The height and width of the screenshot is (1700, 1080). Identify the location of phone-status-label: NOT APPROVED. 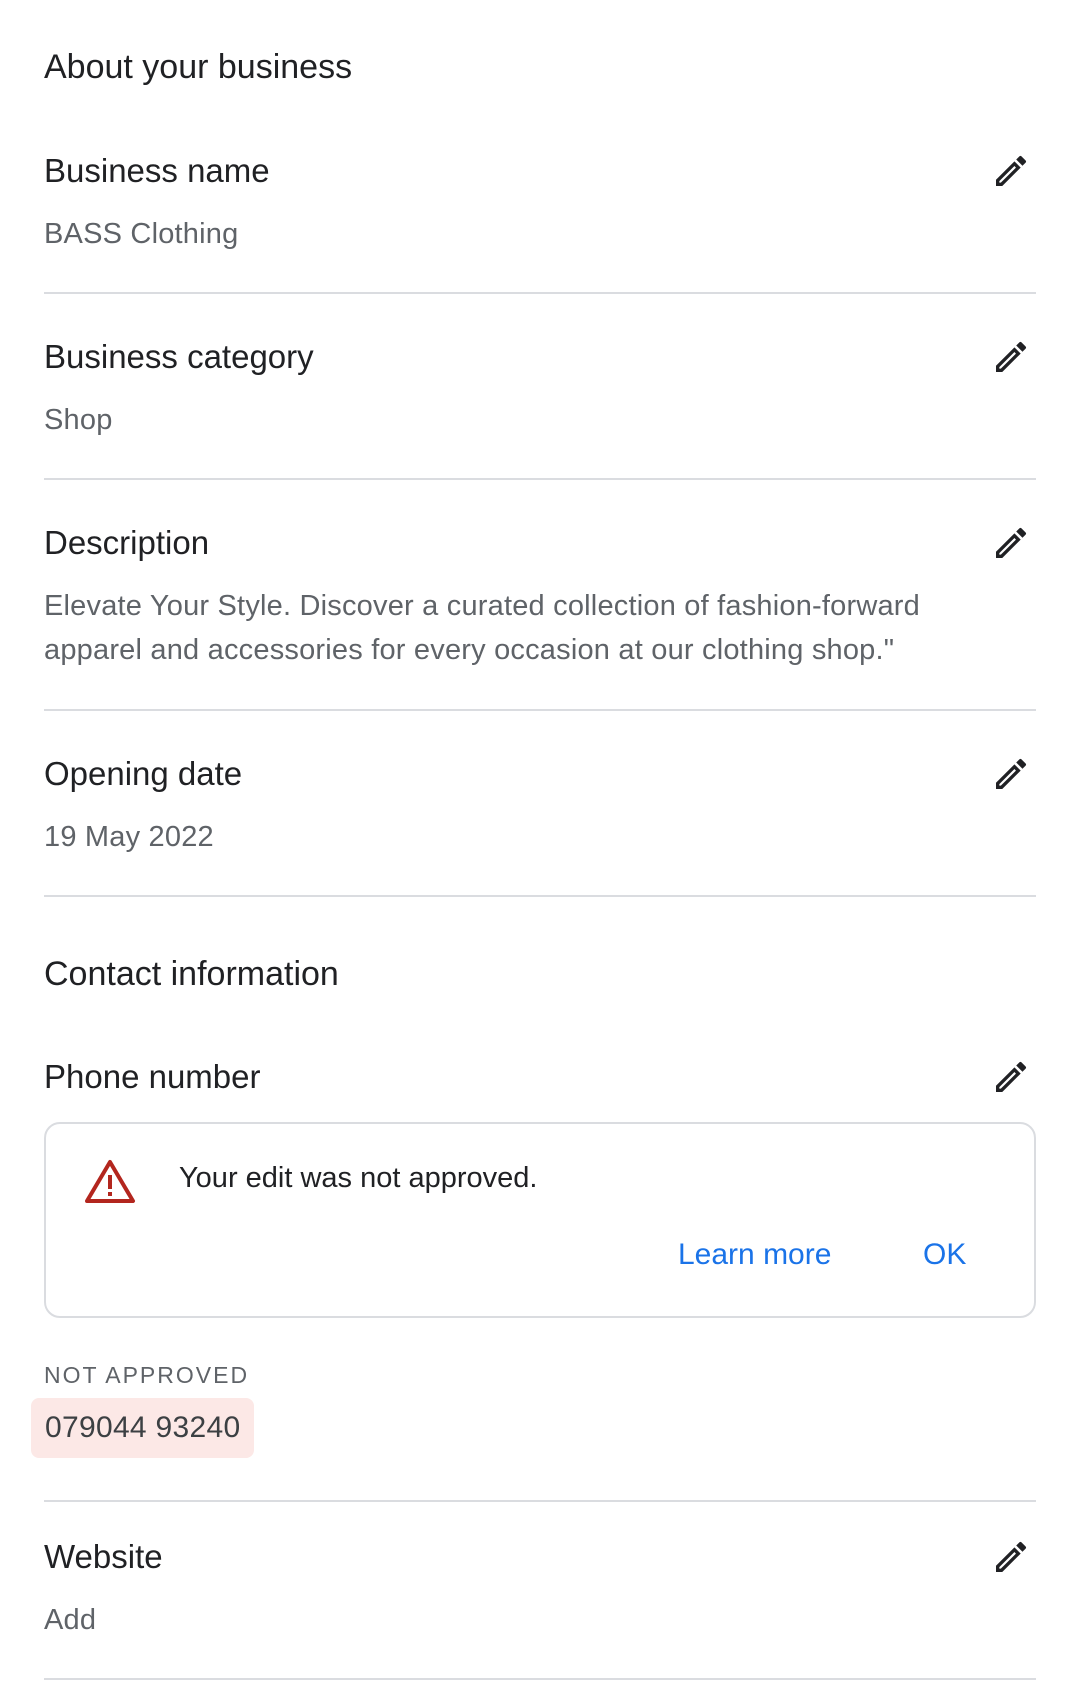
(147, 1375).